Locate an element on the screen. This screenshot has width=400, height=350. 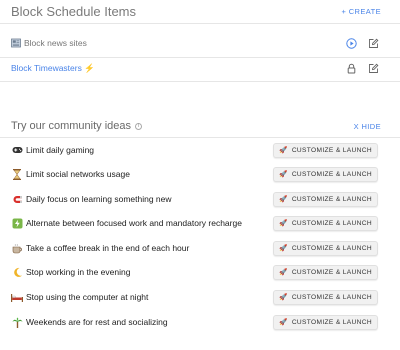
recharge-icon is located at coordinates (17, 223).